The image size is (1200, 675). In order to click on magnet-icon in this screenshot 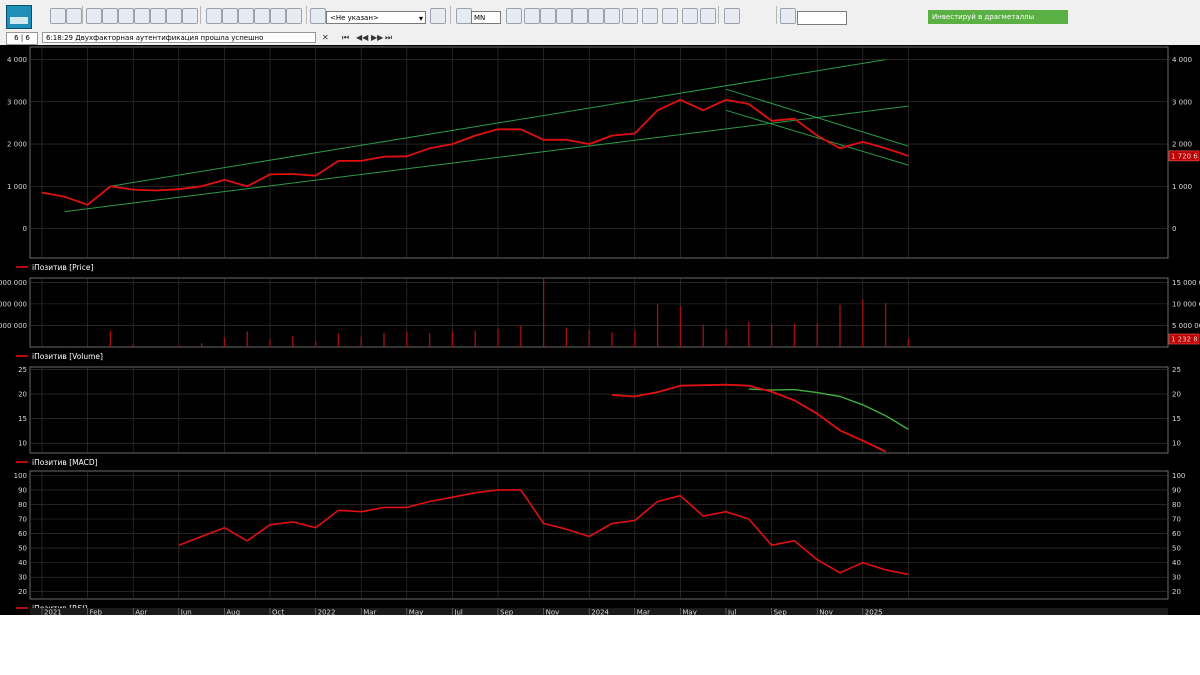, I will do `click(732, 16)`.